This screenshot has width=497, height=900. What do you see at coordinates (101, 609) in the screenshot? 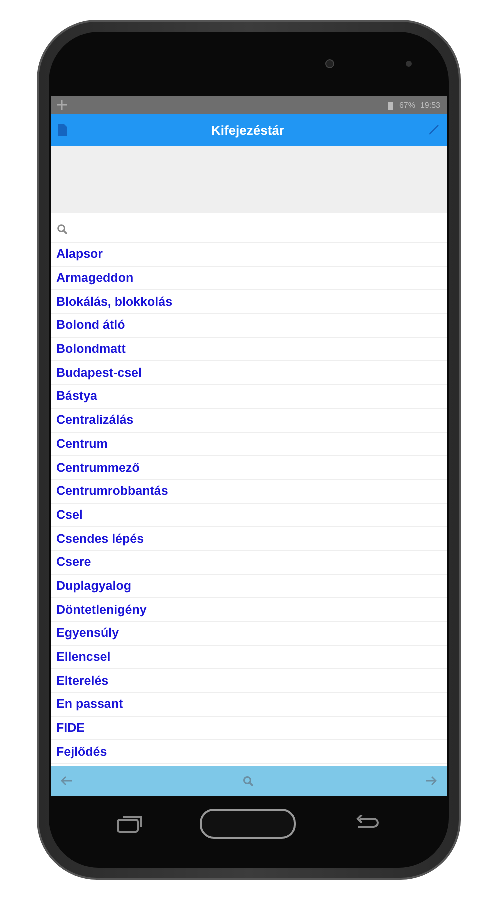
I see `term-link: Döntetlenigény` at bounding box center [101, 609].